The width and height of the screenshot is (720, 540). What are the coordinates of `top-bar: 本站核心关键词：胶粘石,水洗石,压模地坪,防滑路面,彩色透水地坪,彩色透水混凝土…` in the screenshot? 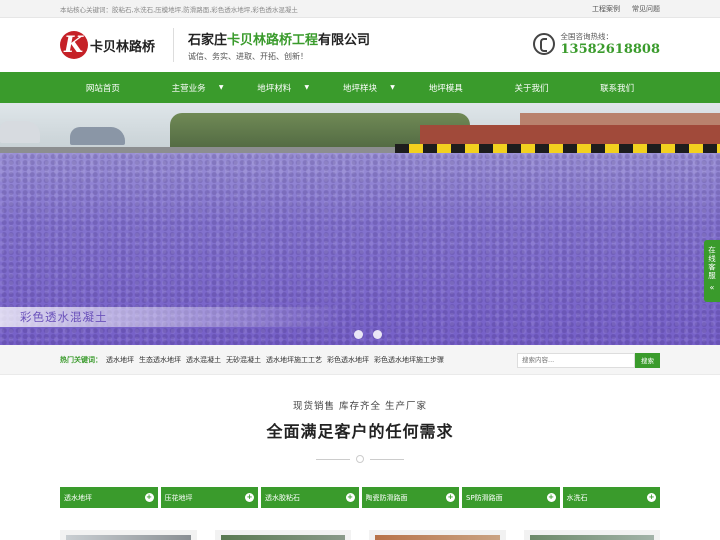 It's located at (360, 9).